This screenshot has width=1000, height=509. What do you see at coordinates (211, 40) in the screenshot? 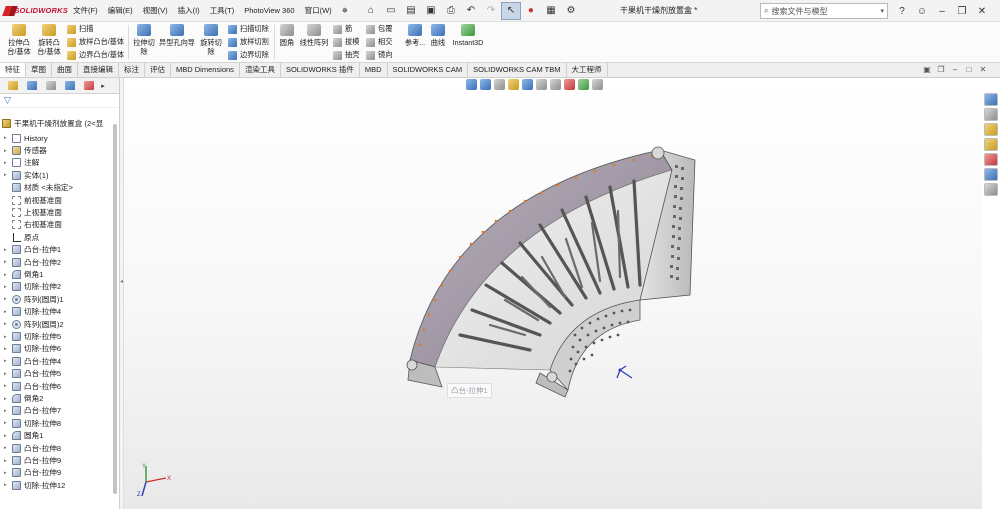
I see `revolve-cut-button: 旋转切除` at bounding box center [211, 40].